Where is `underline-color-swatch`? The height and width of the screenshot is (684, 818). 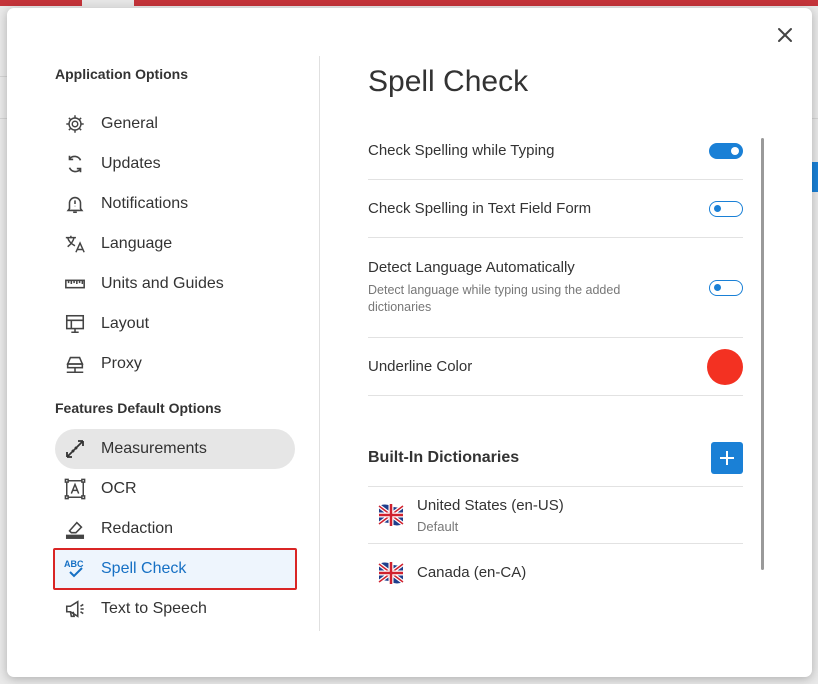 underline-color-swatch is located at coordinates (725, 366).